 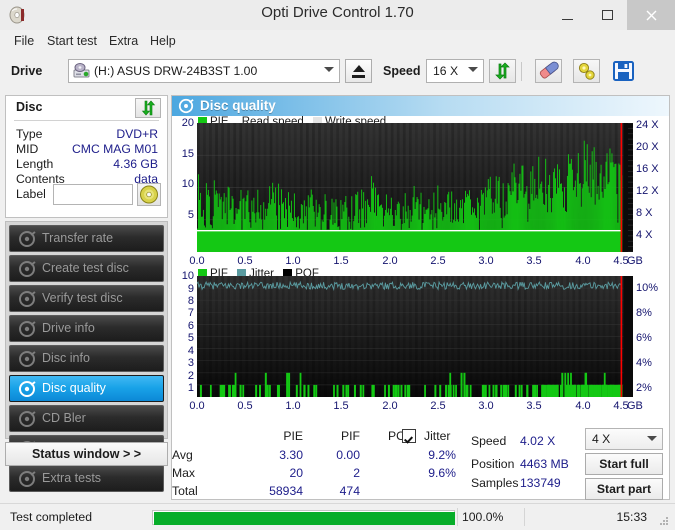 What do you see at coordinates (651, 15) in the screenshot?
I see `close-button` at bounding box center [651, 15].